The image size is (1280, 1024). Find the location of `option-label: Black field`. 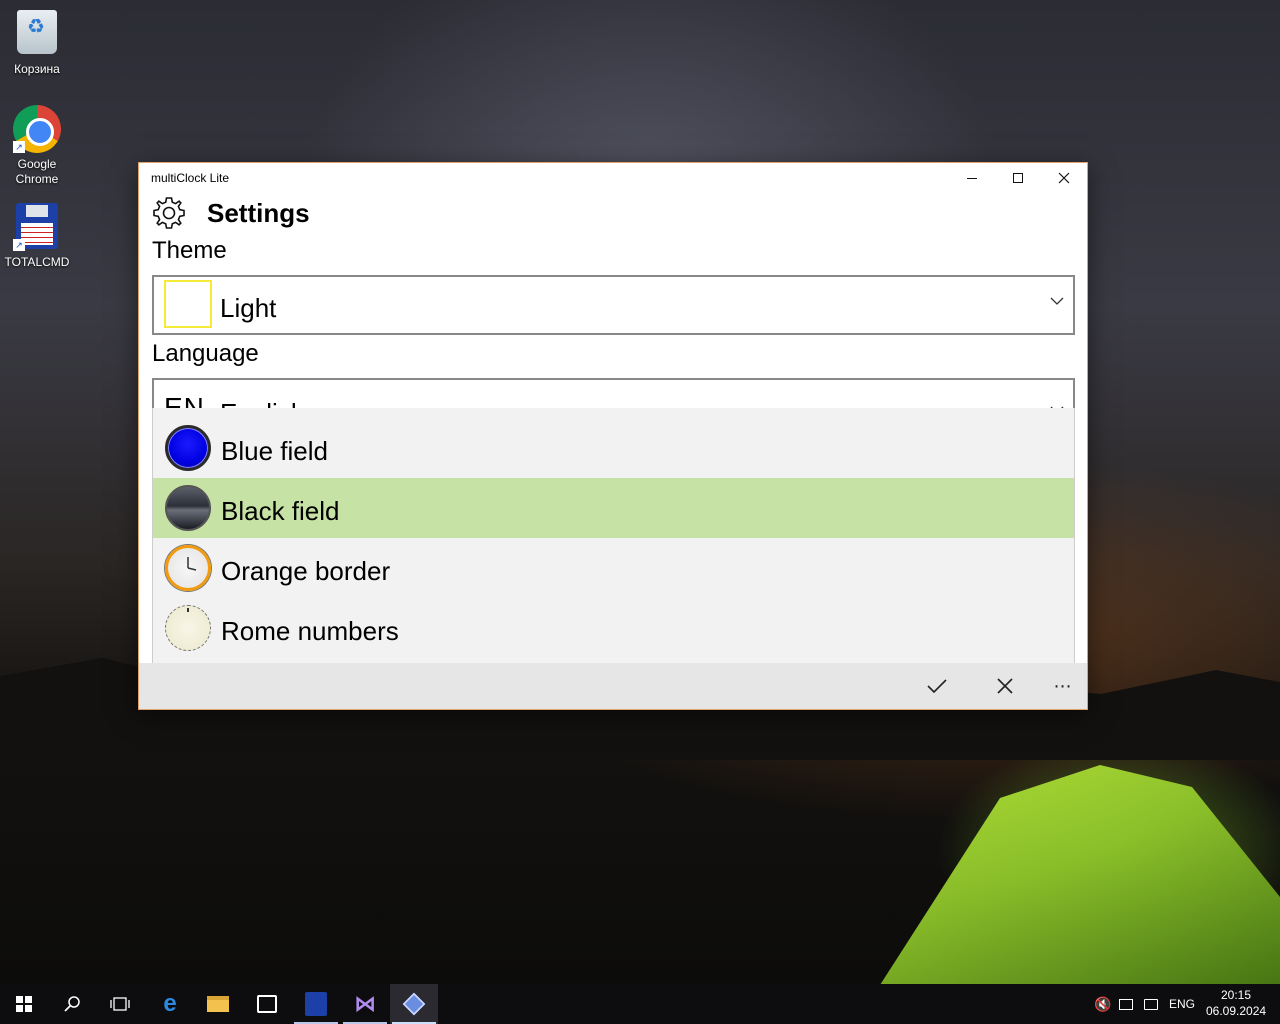

option-label: Black field is located at coordinates (280, 511).